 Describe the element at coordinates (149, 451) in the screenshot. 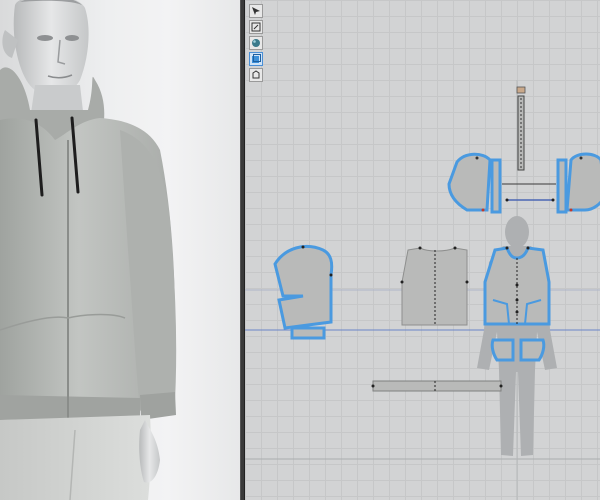

I see `avatar-hand` at that location.